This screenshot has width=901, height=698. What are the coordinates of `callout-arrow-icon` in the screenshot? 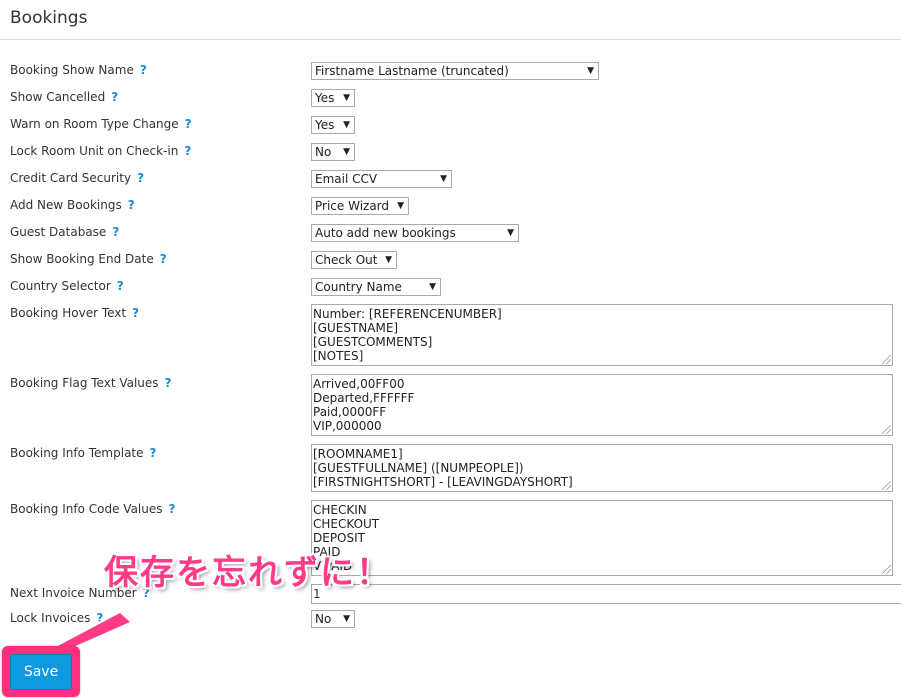 It's located at (88, 636).